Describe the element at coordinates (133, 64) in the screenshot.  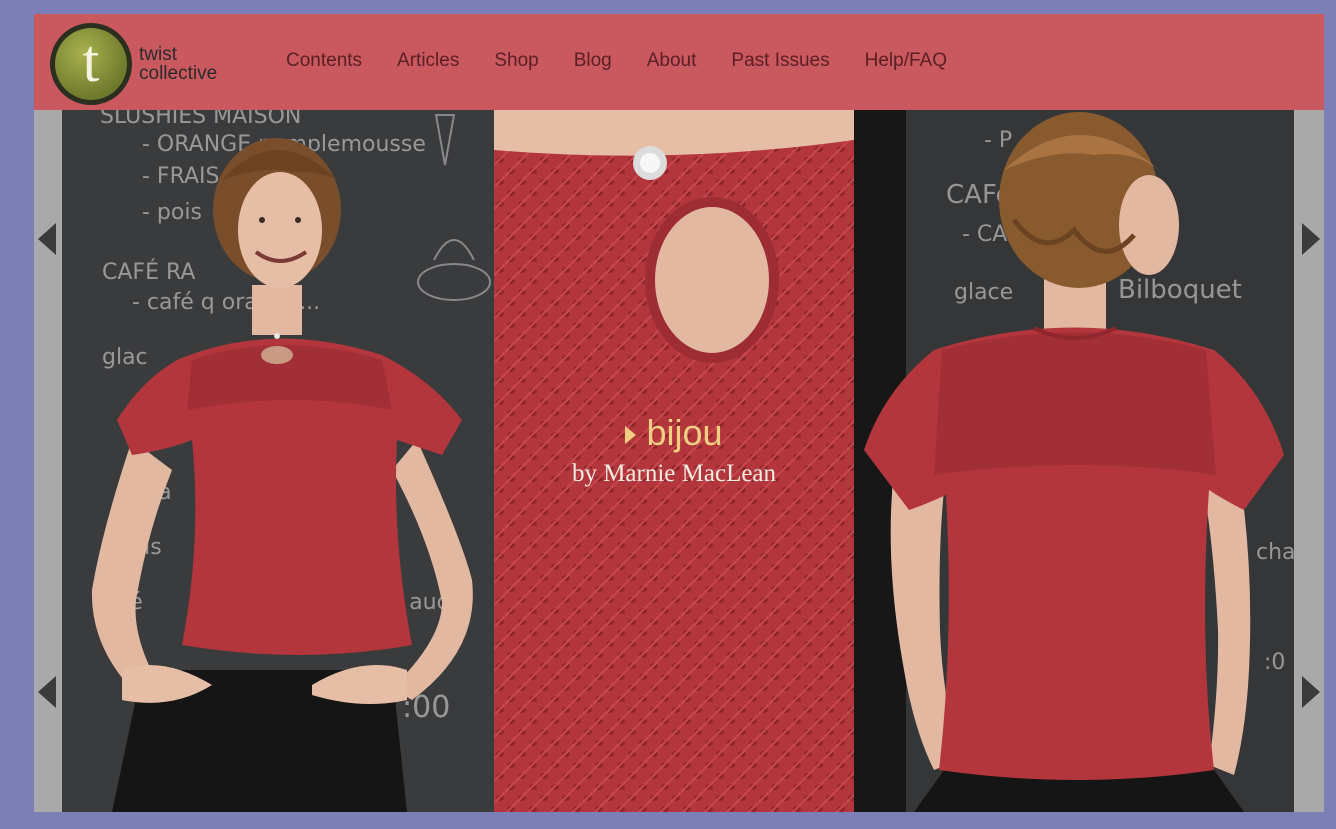
I see `site-logo: t twist collective` at that location.